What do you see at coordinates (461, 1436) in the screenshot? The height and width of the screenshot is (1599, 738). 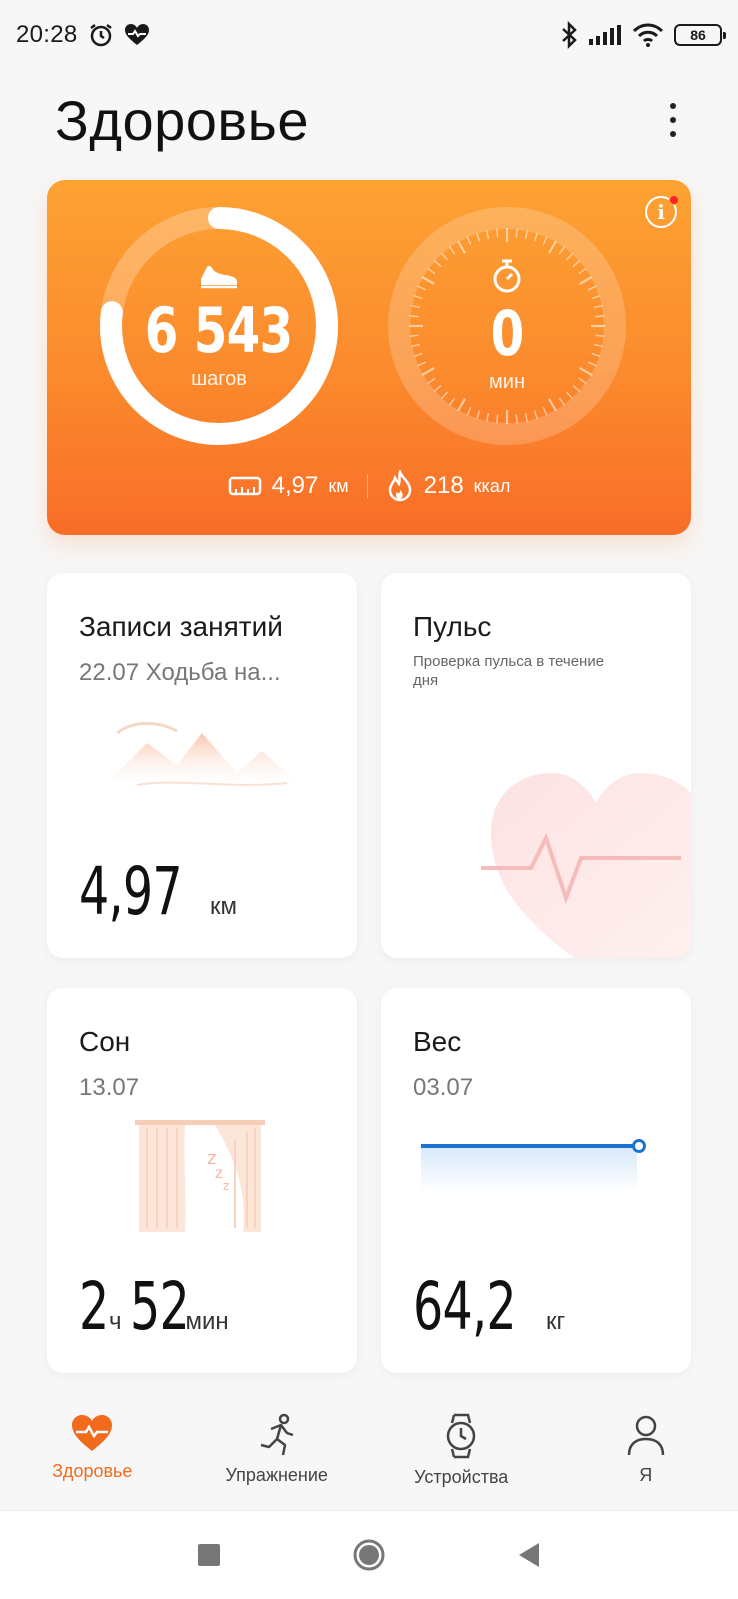 I see `watch-icon` at bounding box center [461, 1436].